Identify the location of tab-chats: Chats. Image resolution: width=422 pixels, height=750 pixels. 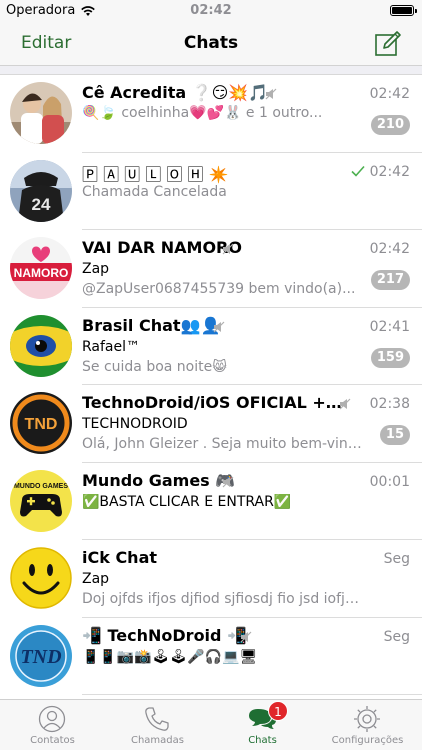
(262, 725).